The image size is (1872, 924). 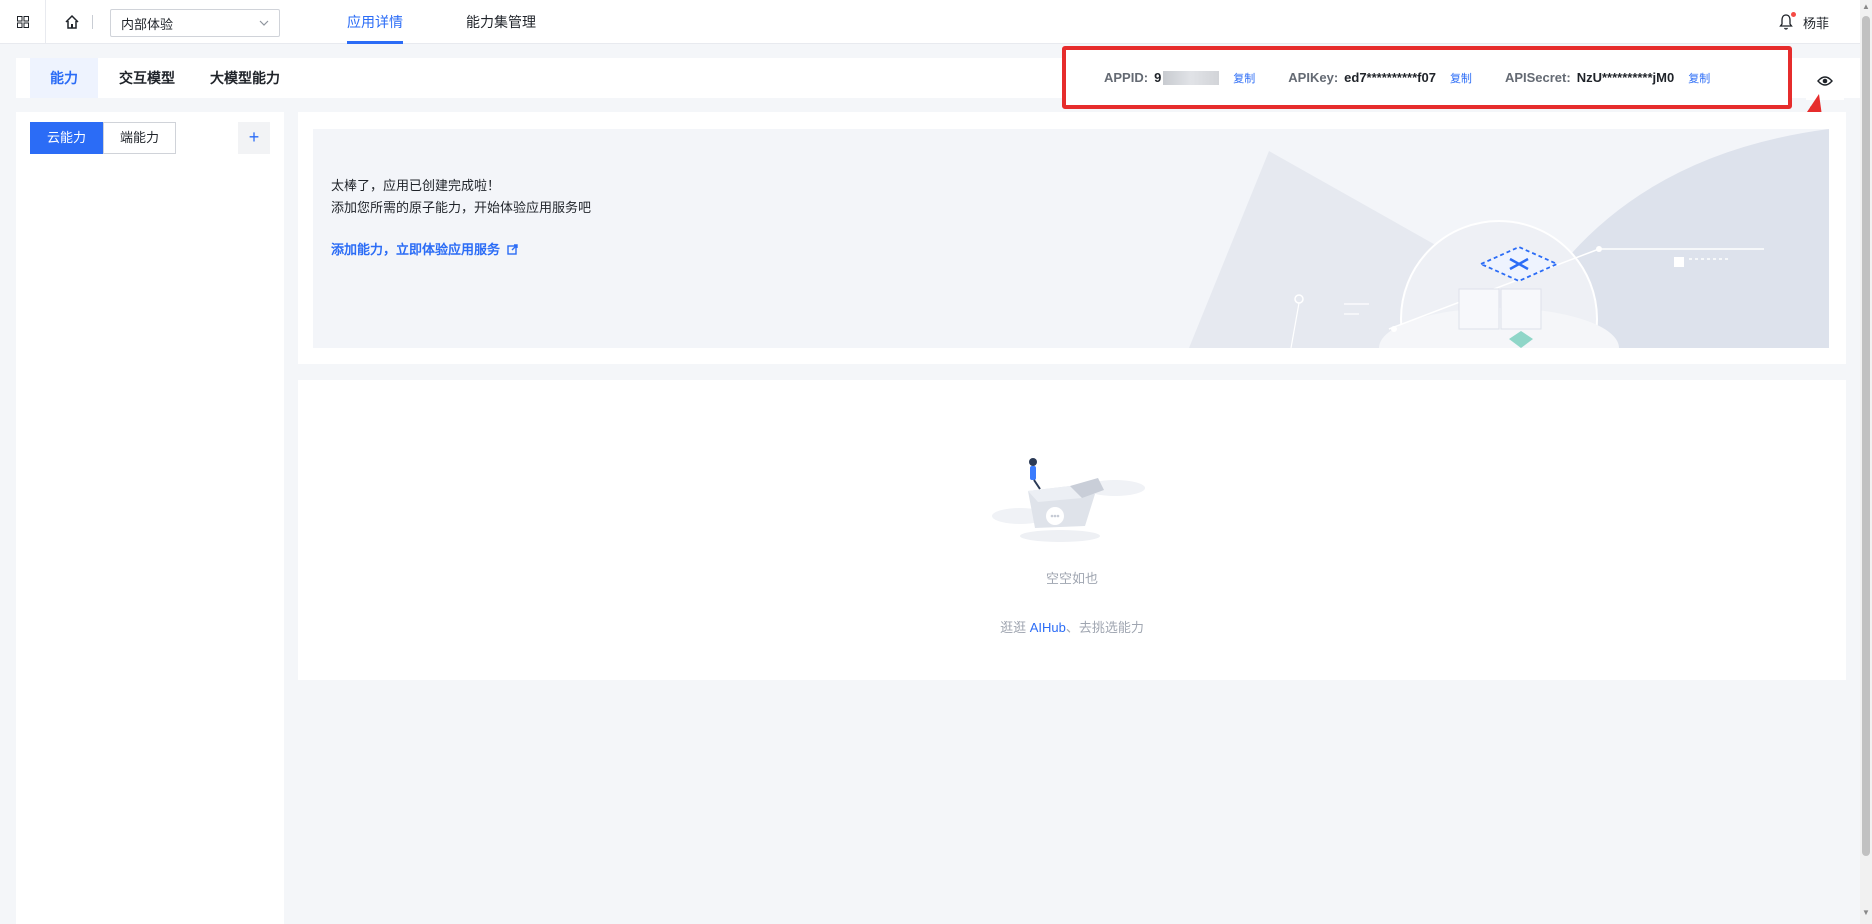 What do you see at coordinates (1390, 77) in the screenshot?
I see `apikey-value: ed7**********f07` at bounding box center [1390, 77].